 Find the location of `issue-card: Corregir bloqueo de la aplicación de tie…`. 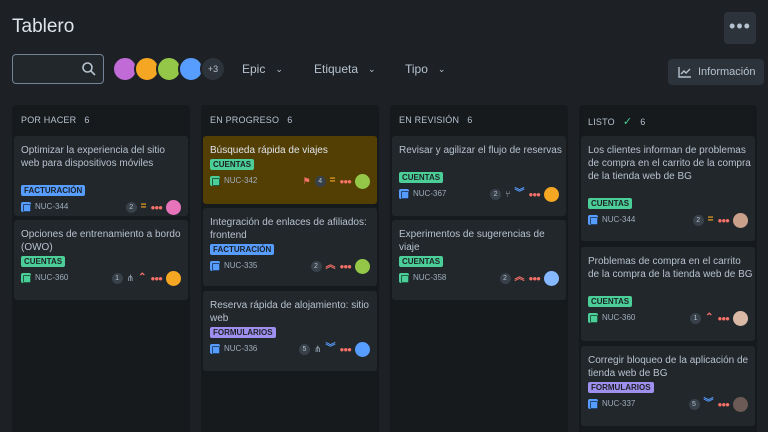

issue-card: Corregir bloqueo de la aplicación de tie… is located at coordinates (668, 386).